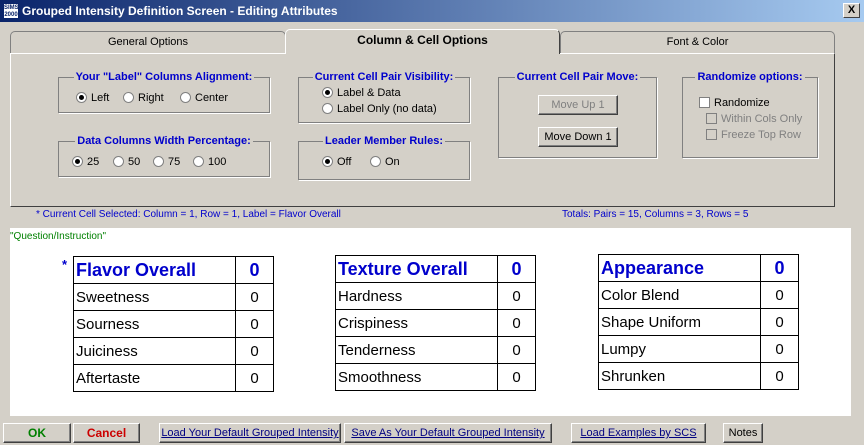 This screenshot has width=864, height=445. I want to click on column-header-label: Texture Overall, so click(416, 269).